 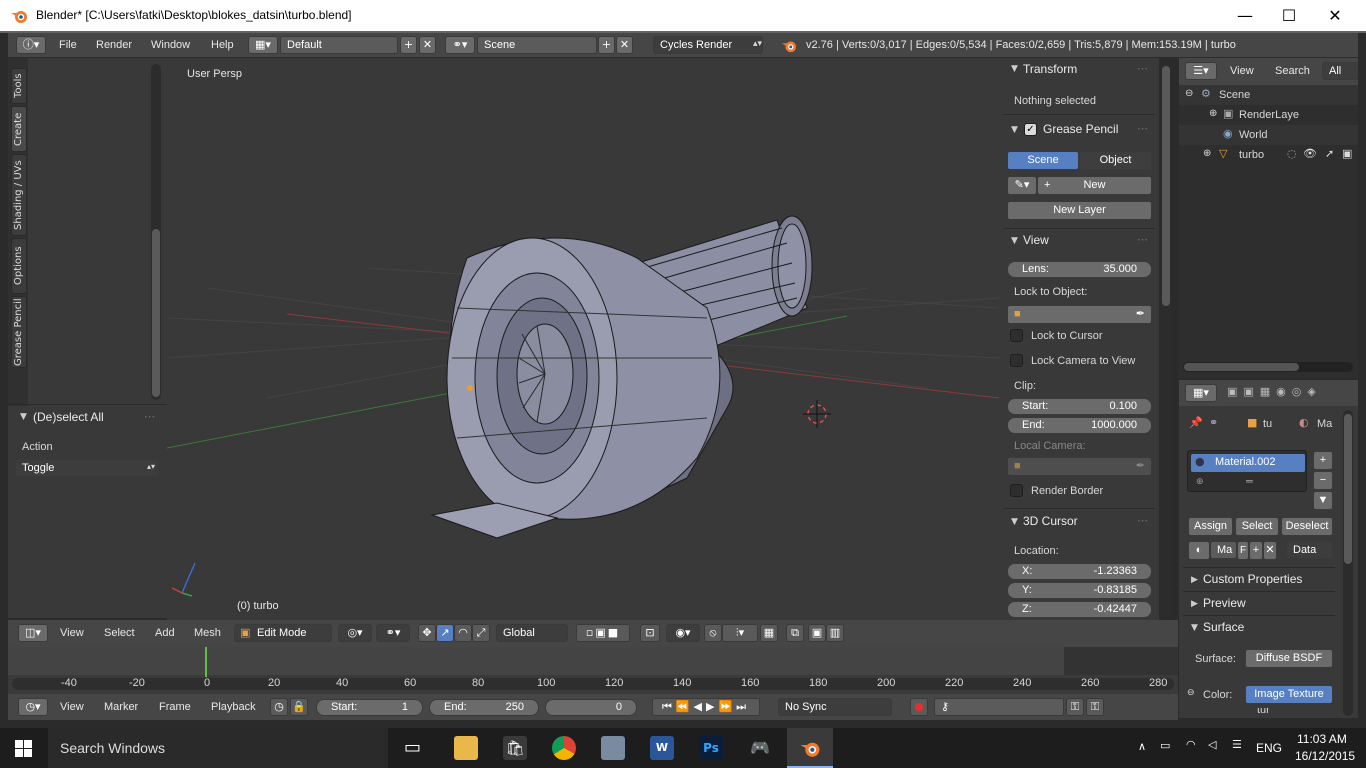 I want to click on outliner-row: ⊕ ▽ turbo ◌ 👁 ➚ ▣, so click(x=1268, y=155).